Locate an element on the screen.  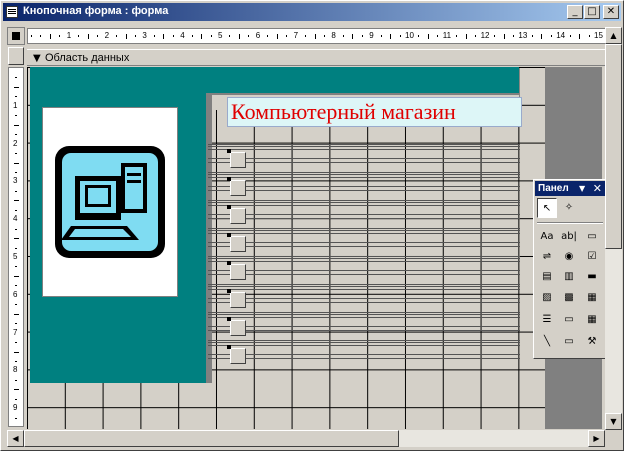
image-tool: ▨ is located at coordinates (547, 298).